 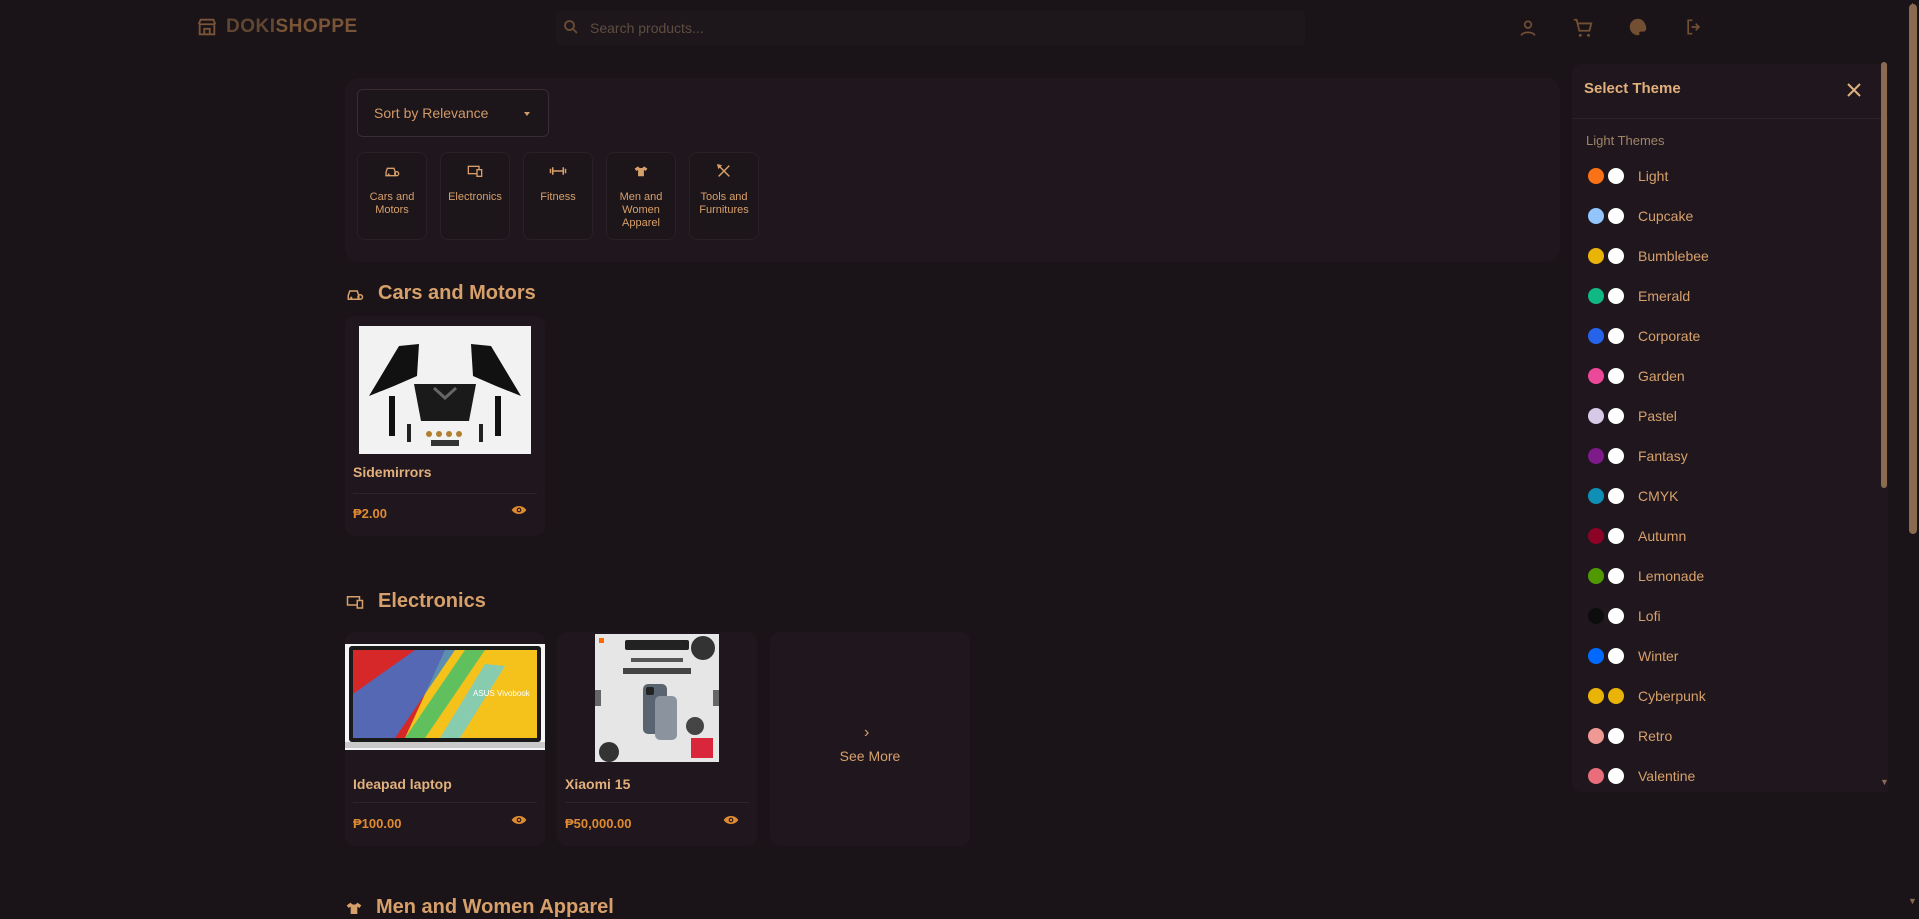 I want to click on product-price: ₱100.00, so click(x=377, y=823).